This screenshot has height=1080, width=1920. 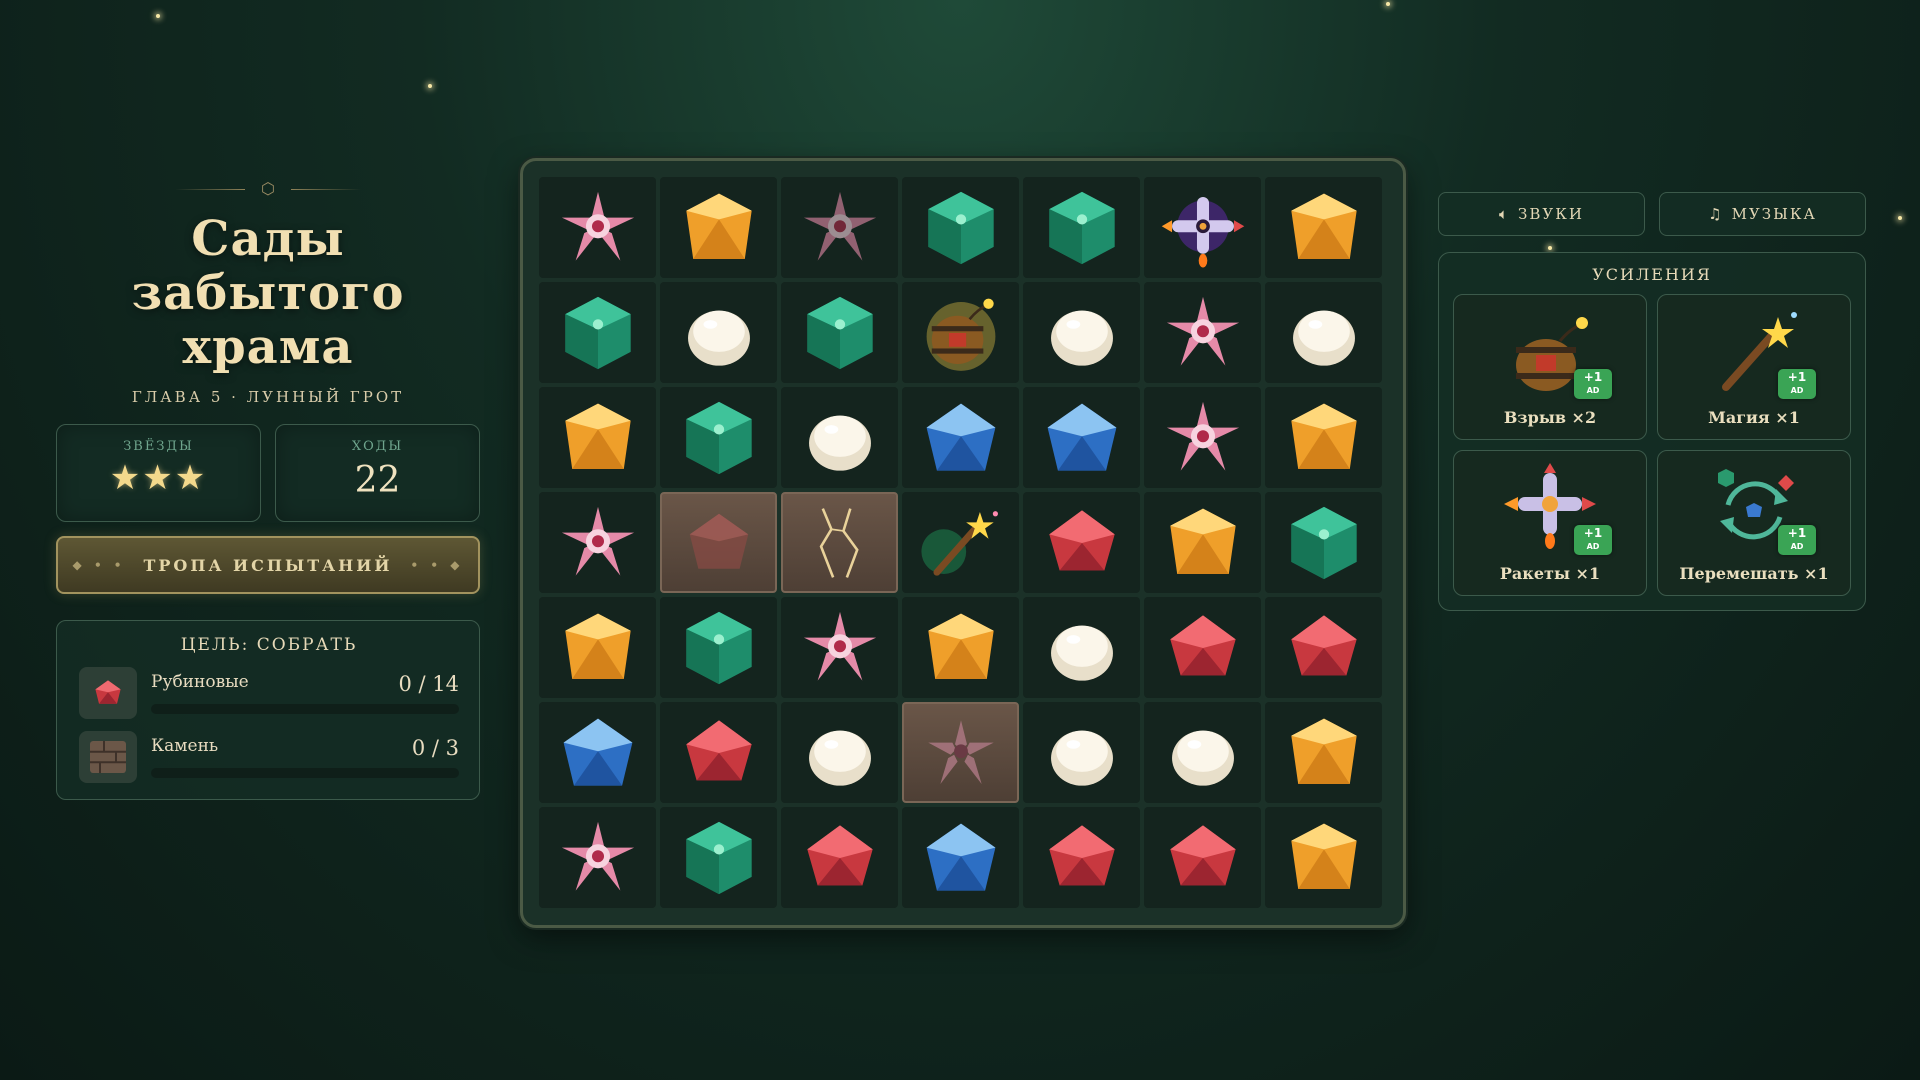 What do you see at coordinates (1550, 367) in the screenshot?
I see `booster-blast: +1 AD Взрыв ×2` at bounding box center [1550, 367].